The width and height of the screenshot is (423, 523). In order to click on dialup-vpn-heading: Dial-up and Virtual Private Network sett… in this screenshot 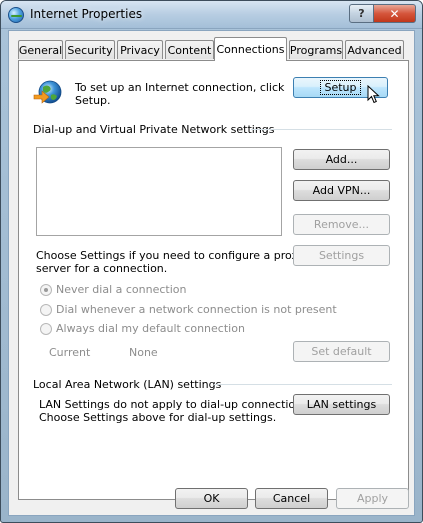, I will do `click(154, 129)`.